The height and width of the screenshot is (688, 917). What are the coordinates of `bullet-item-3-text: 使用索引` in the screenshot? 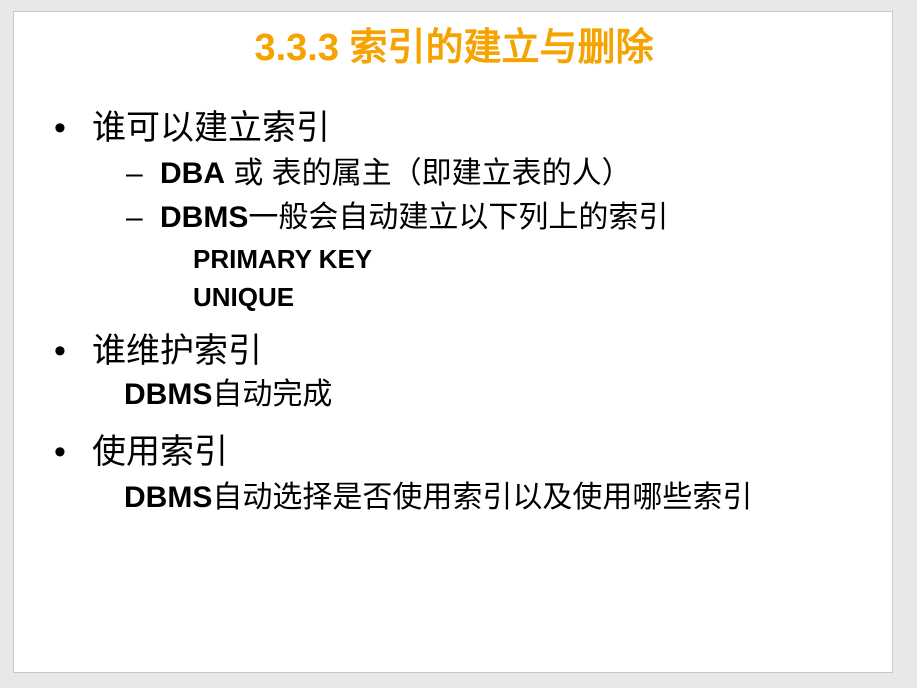 It's located at (160, 452).